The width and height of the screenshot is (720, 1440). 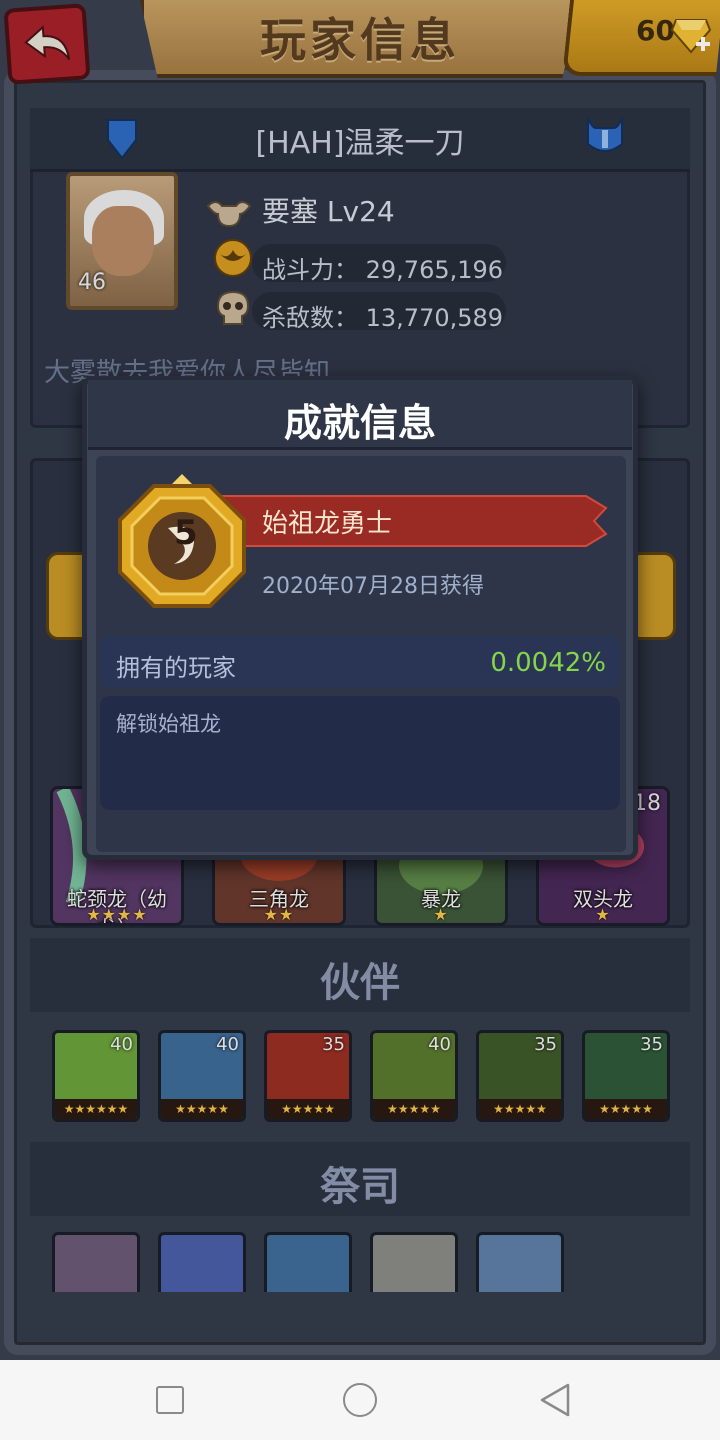 What do you see at coordinates (359, 423) in the screenshot?
I see `dialog-title: 成就信息` at bounding box center [359, 423].